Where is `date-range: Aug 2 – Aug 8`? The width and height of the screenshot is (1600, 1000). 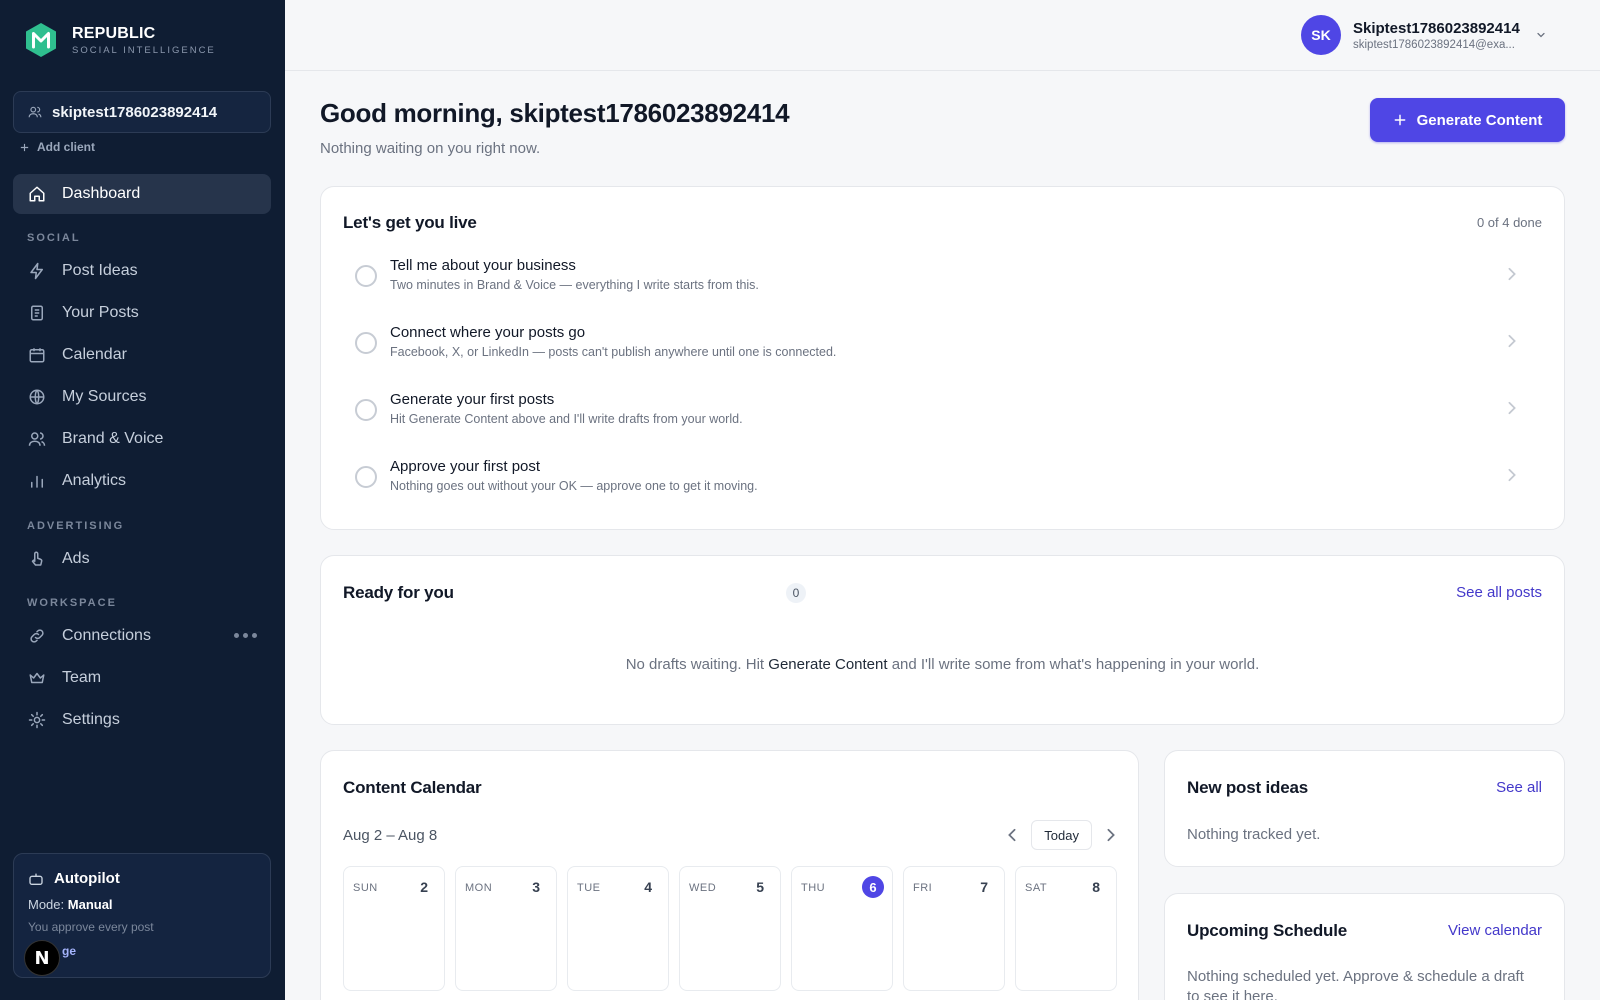
date-range: Aug 2 – Aug 8 is located at coordinates (390, 835).